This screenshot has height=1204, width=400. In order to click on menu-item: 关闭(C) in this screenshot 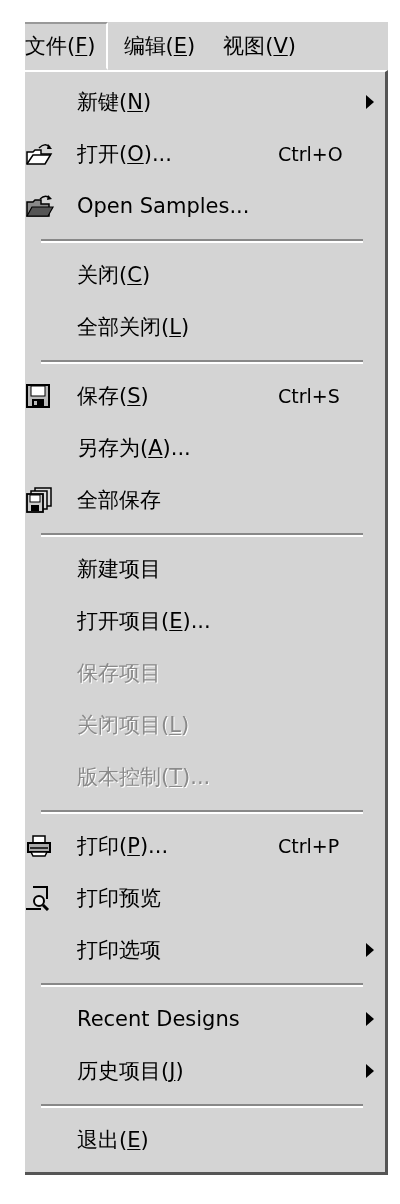, I will do `click(114, 275)`.